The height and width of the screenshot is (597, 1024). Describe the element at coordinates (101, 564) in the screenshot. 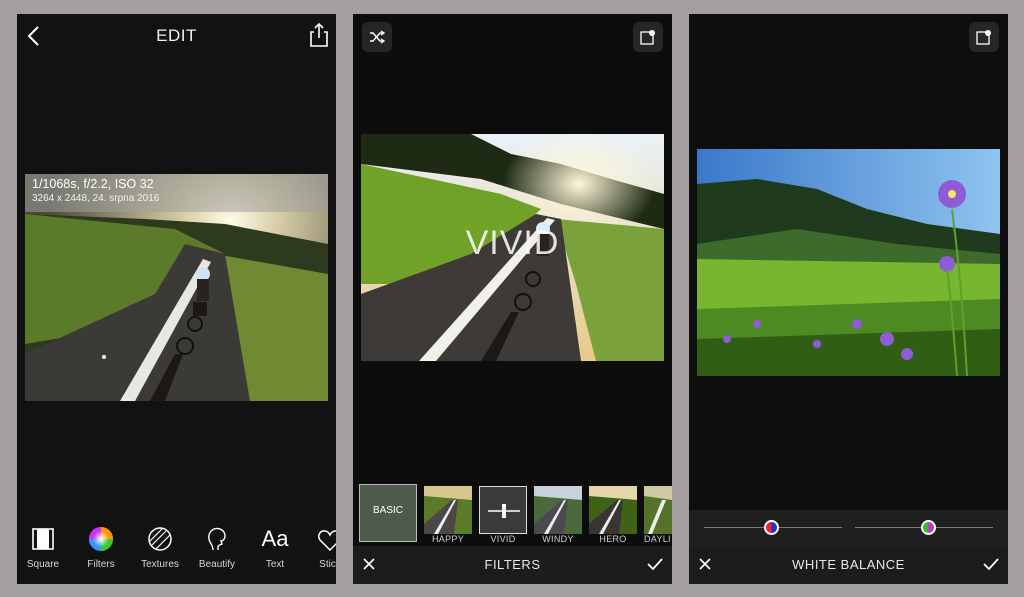

I see `tool-label: Filters` at that location.